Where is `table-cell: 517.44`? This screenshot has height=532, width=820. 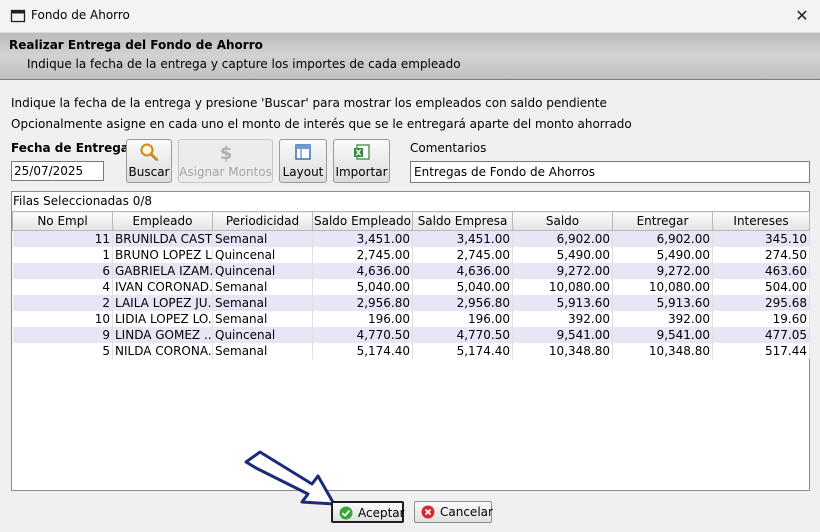 table-cell: 517.44 is located at coordinates (761, 351).